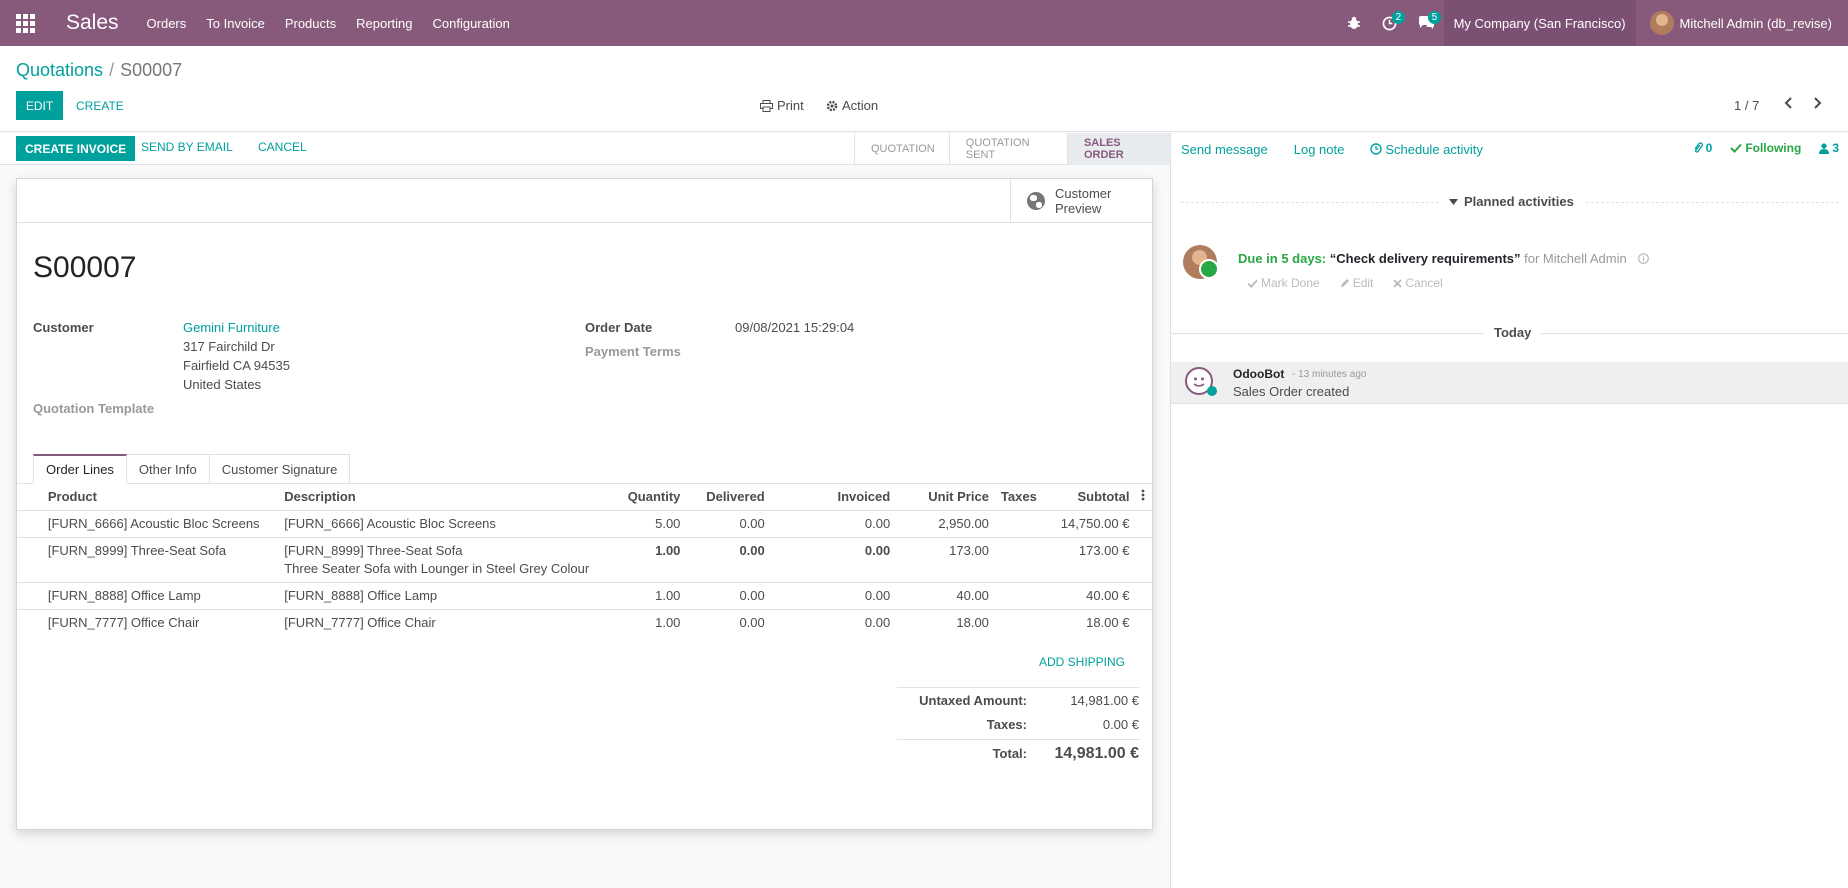  Describe the element at coordinates (1283, 283) in the screenshot. I see `mark-done-button: Mark Done` at that location.